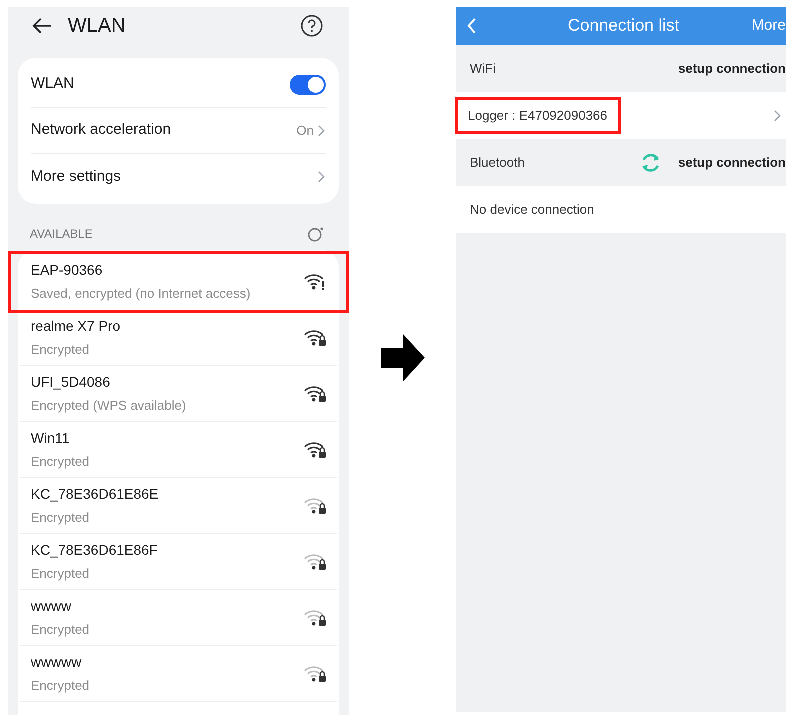 Image resolution: width=786 pixels, height=715 pixels. What do you see at coordinates (178, 338) in the screenshot?
I see `network-row: realme X7 Pro Encrypted` at bounding box center [178, 338].